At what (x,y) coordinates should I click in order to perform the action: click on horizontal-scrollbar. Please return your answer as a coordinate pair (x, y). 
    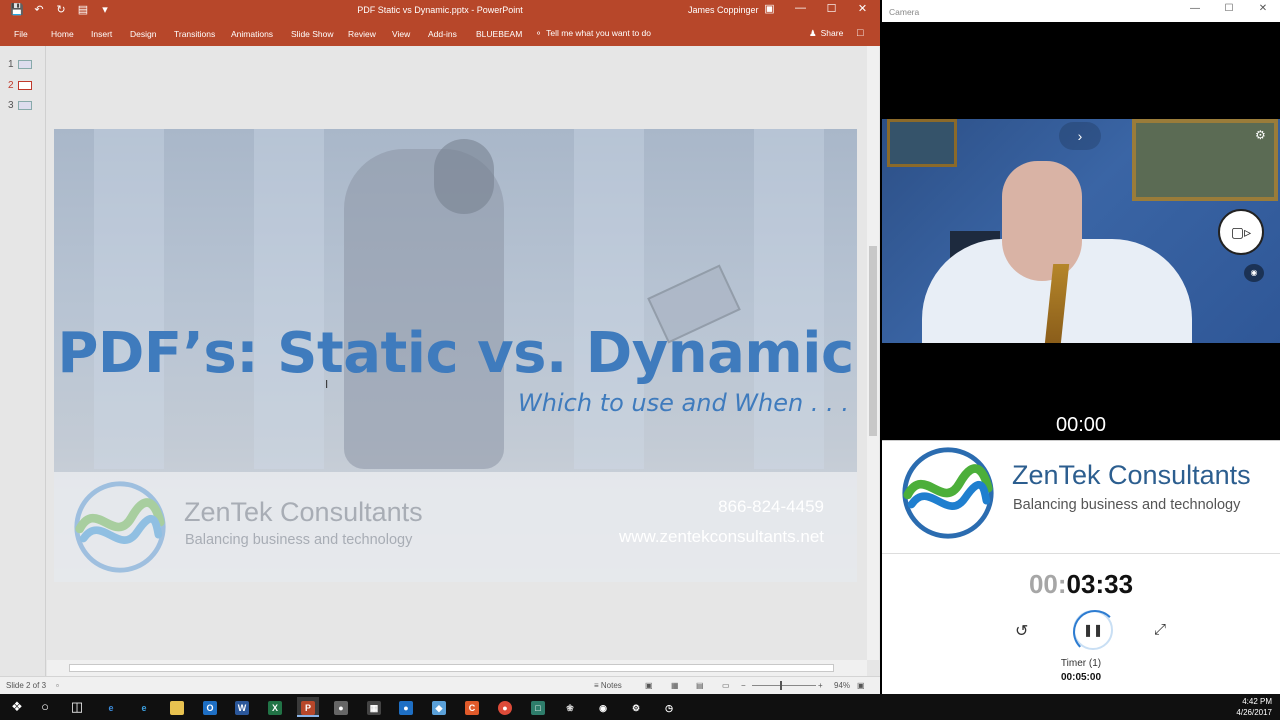
    Looking at the image, I should click on (457, 668).